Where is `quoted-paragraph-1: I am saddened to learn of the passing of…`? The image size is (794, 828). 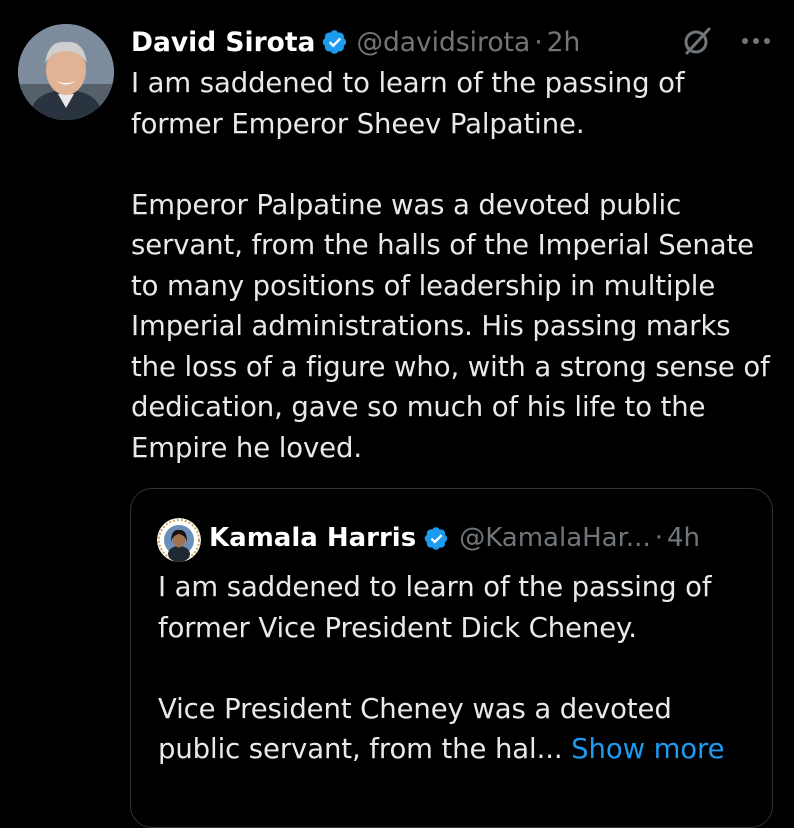
quoted-paragraph-1: I am saddened to learn of the passing of… is located at coordinates (435, 607).